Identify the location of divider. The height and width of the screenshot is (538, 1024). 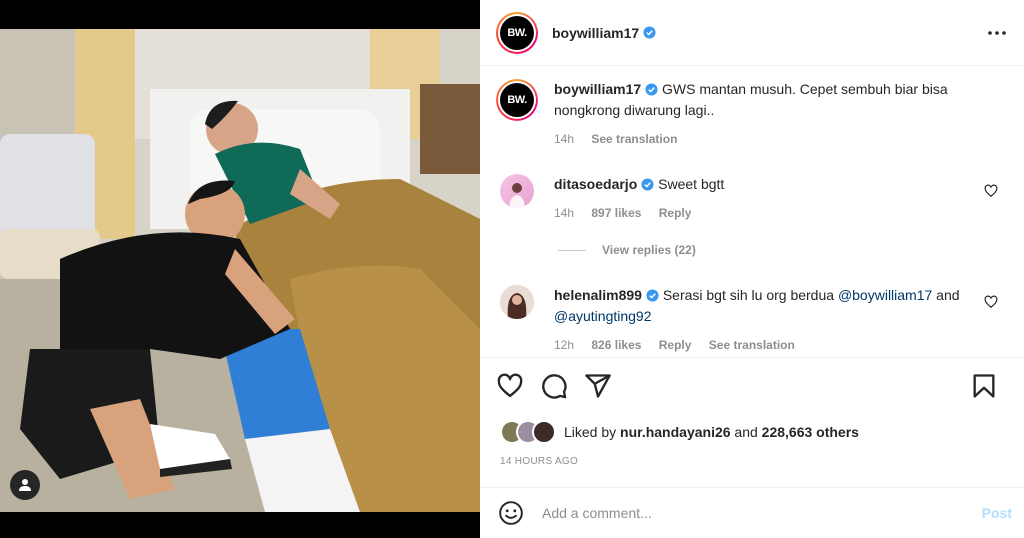
(572, 250).